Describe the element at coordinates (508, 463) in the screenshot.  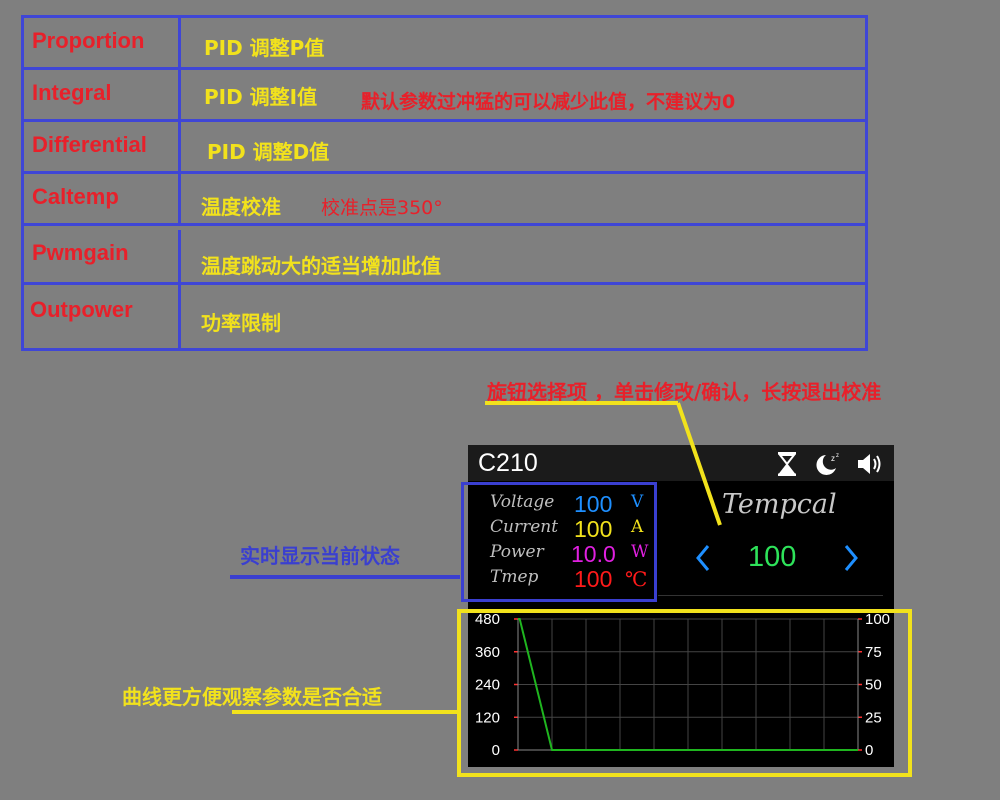
I see `model-name: C210` at that location.